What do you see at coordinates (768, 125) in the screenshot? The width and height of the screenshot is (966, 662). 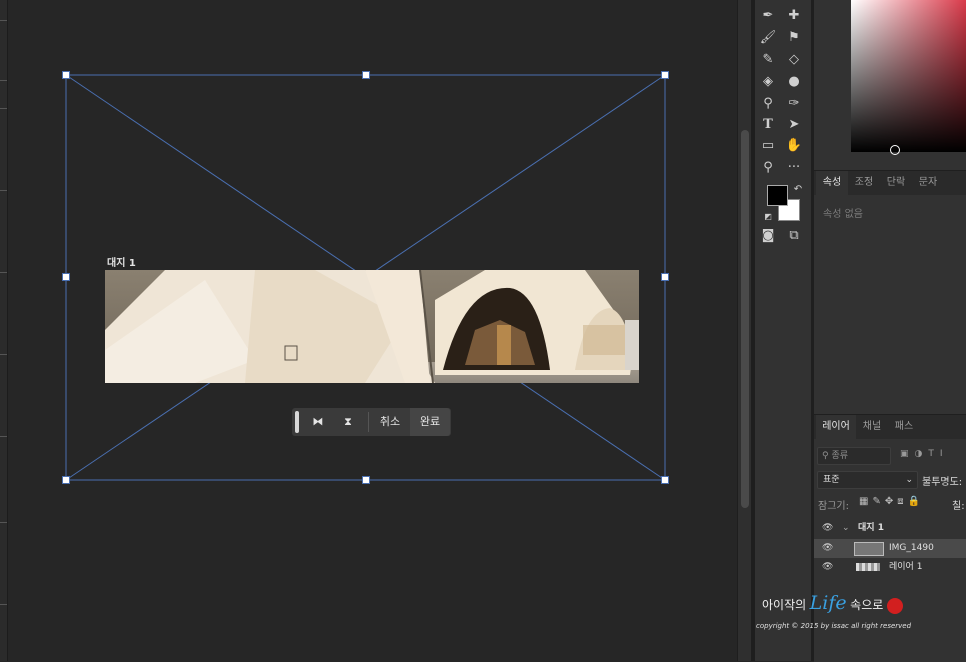 I see `type-icon: T` at bounding box center [768, 125].